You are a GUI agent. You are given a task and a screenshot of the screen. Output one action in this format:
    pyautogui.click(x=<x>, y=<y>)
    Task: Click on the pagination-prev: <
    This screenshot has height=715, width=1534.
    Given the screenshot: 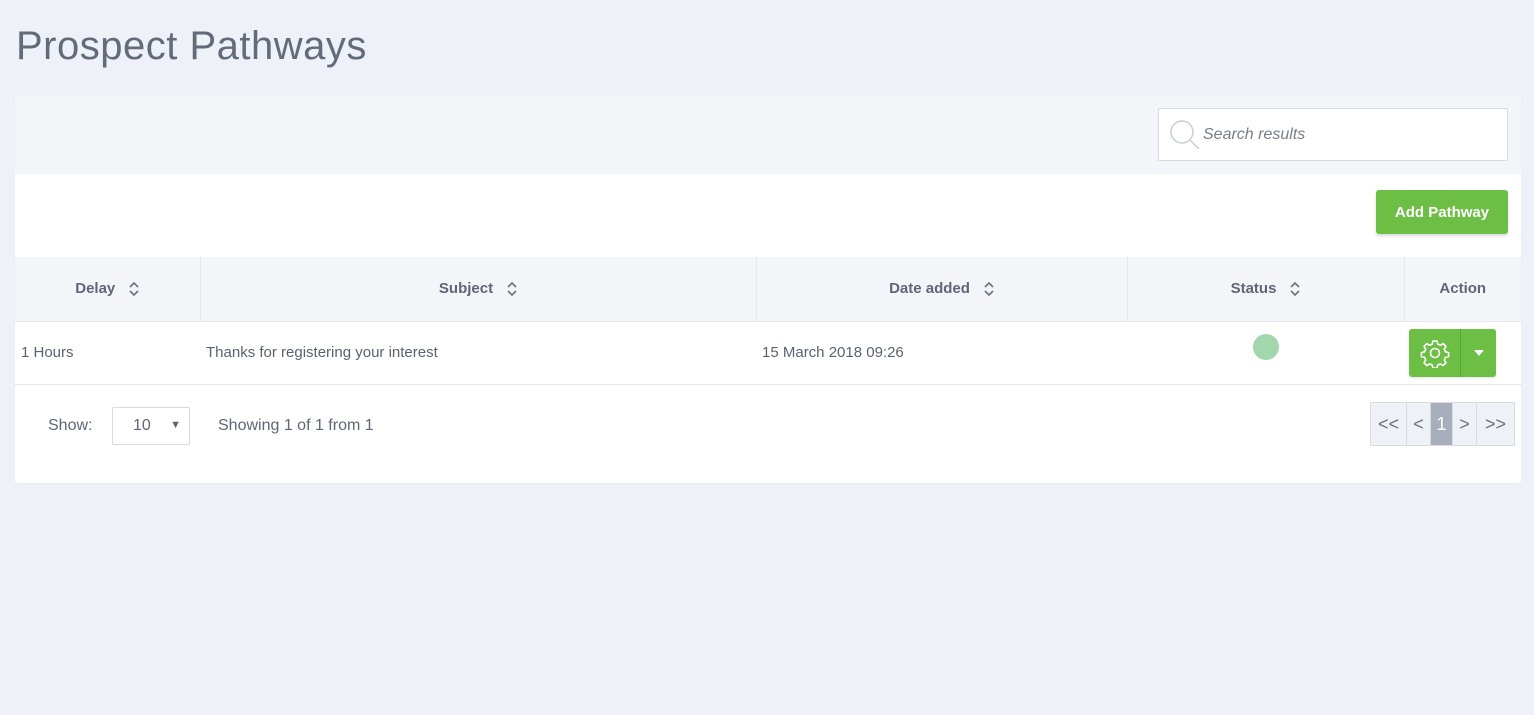 What is the action you would take?
    pyautogui.click(x=1419, y=424)
    